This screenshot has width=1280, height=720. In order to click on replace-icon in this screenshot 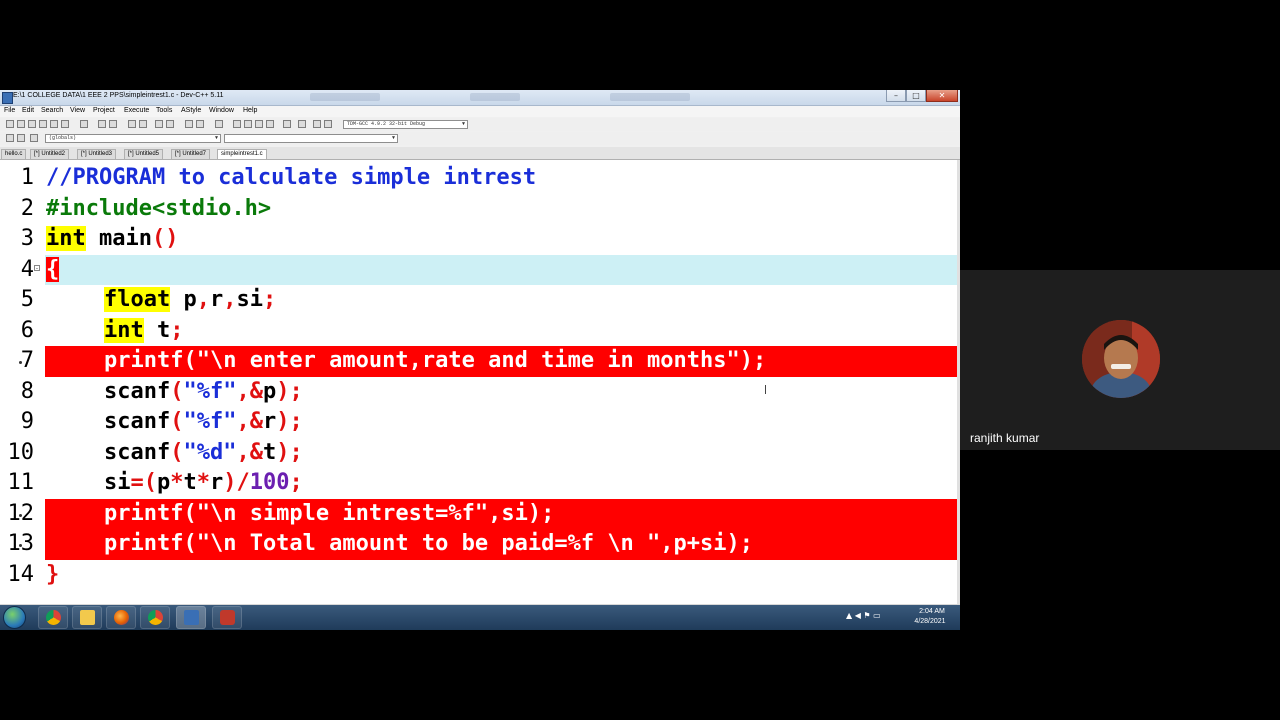, I will do `click(143, 124)`.